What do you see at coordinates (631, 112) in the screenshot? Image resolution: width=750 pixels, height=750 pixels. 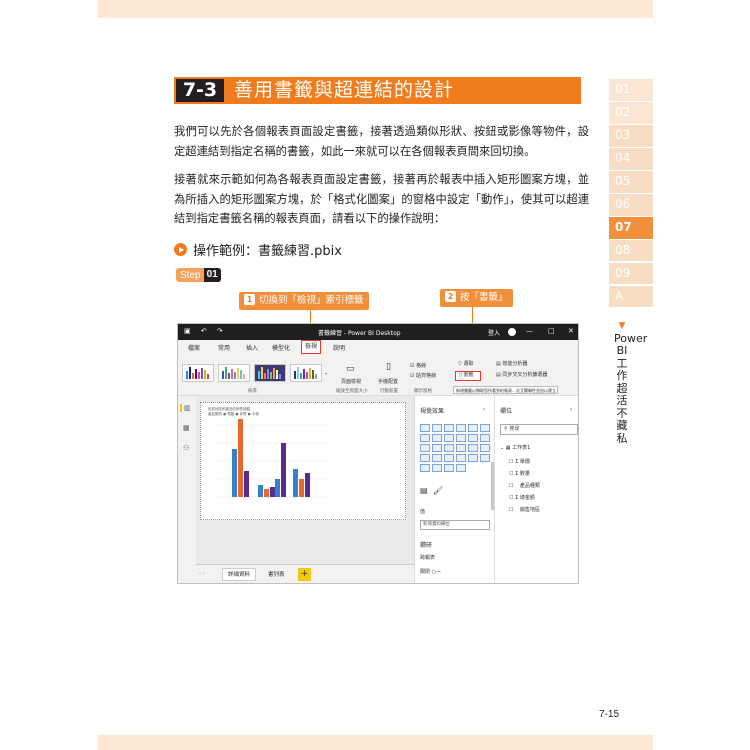 I see `chapter-tab: 02` at bounding box center [631, 112].